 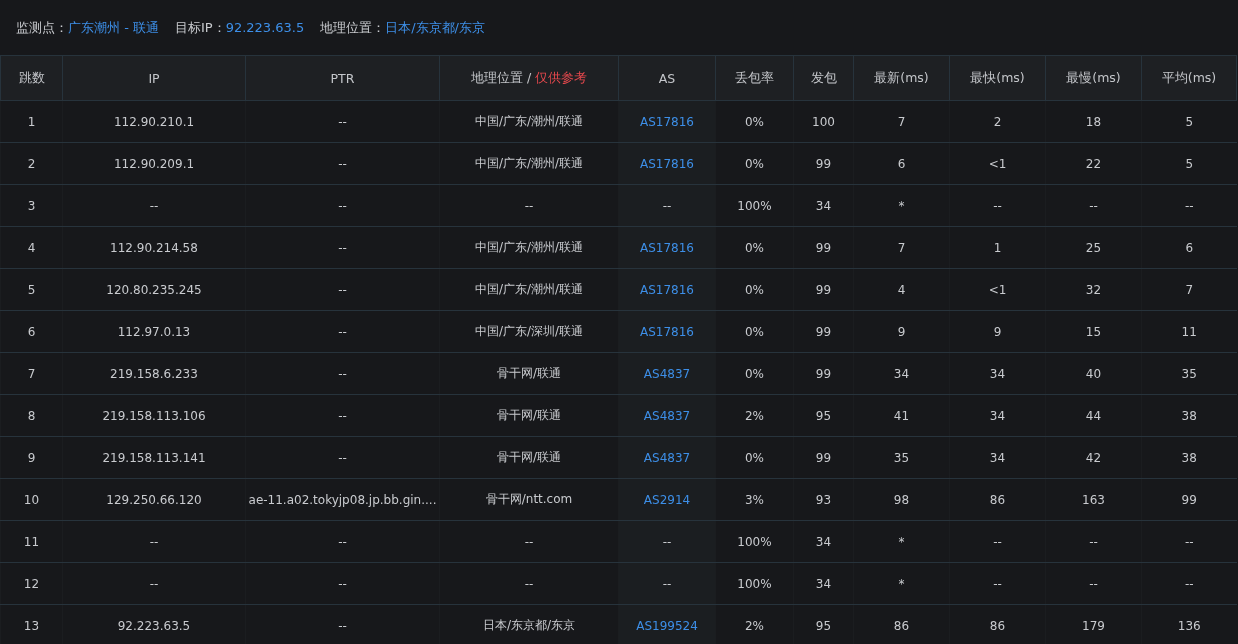 What do you see at coordinates (754, 499) in the screenshot?
I see `table-cell: 3%` at bounding box center [754, 499].